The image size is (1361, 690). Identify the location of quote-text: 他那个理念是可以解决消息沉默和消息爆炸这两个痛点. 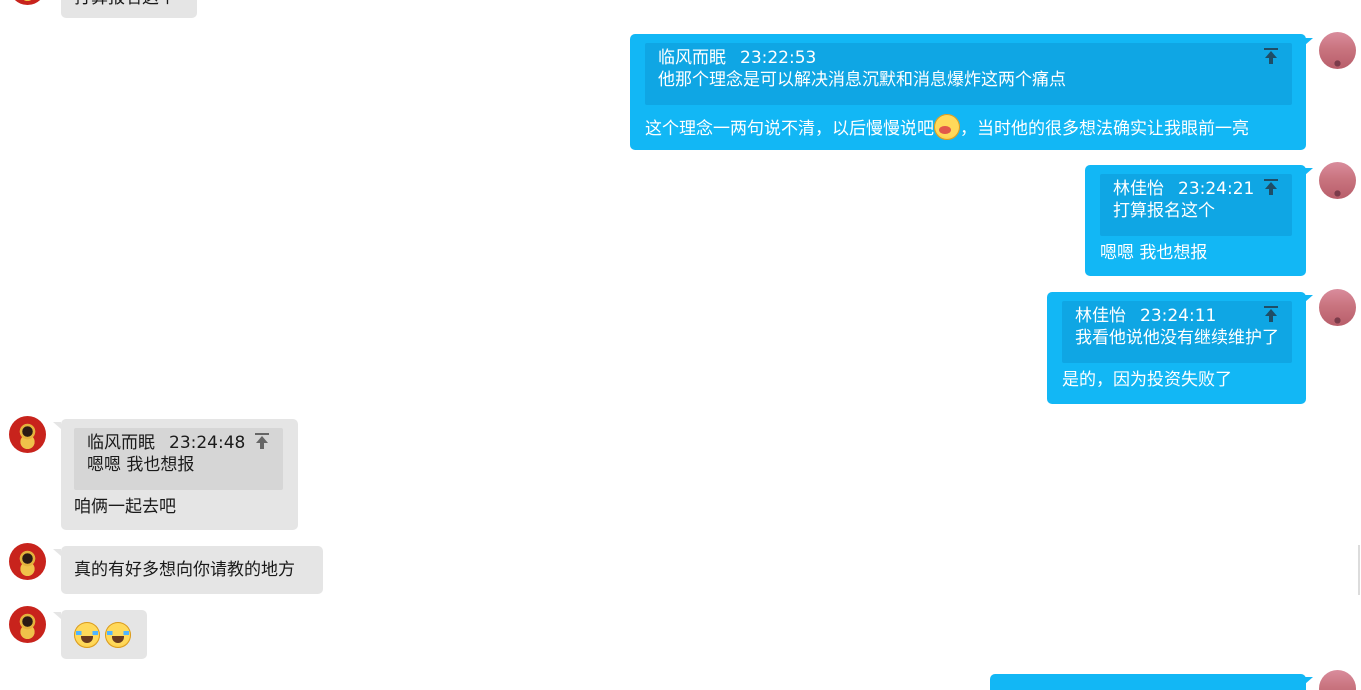
(862, 80).